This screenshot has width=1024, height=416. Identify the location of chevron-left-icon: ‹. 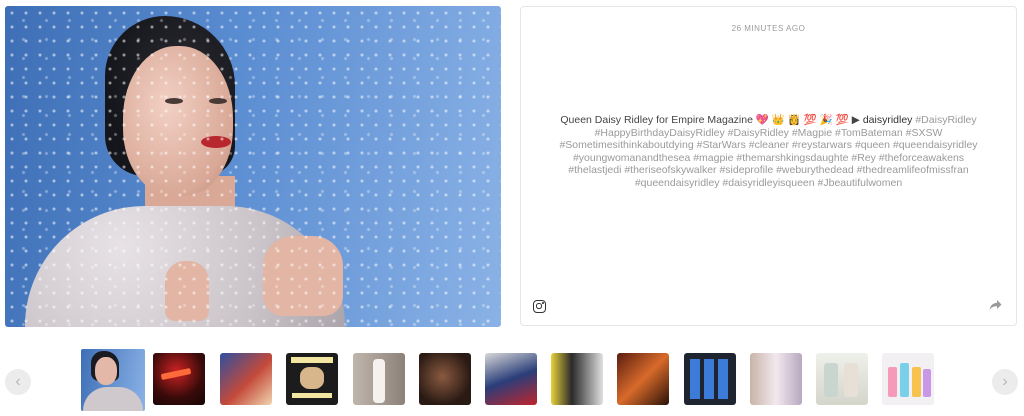
(18, 382).